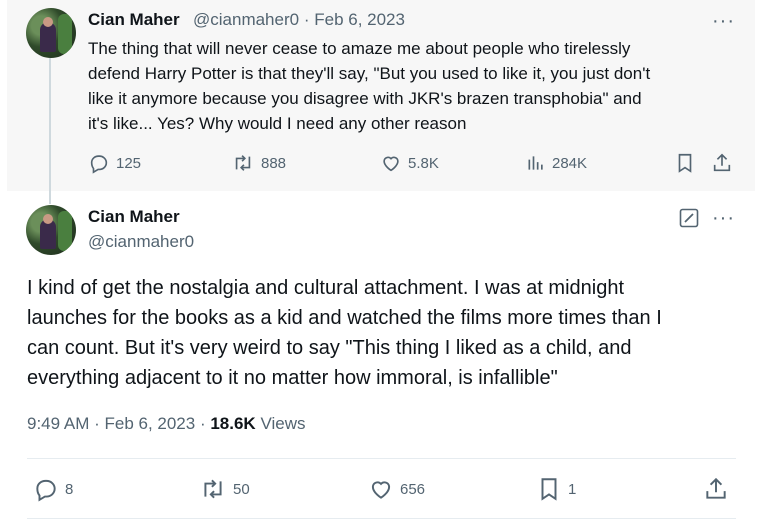 This screenshot has width=757, height=524. What do you see at coordinates (535, 163) in the screenshot?
I see `views-icon` at bounding box center [535, 163].